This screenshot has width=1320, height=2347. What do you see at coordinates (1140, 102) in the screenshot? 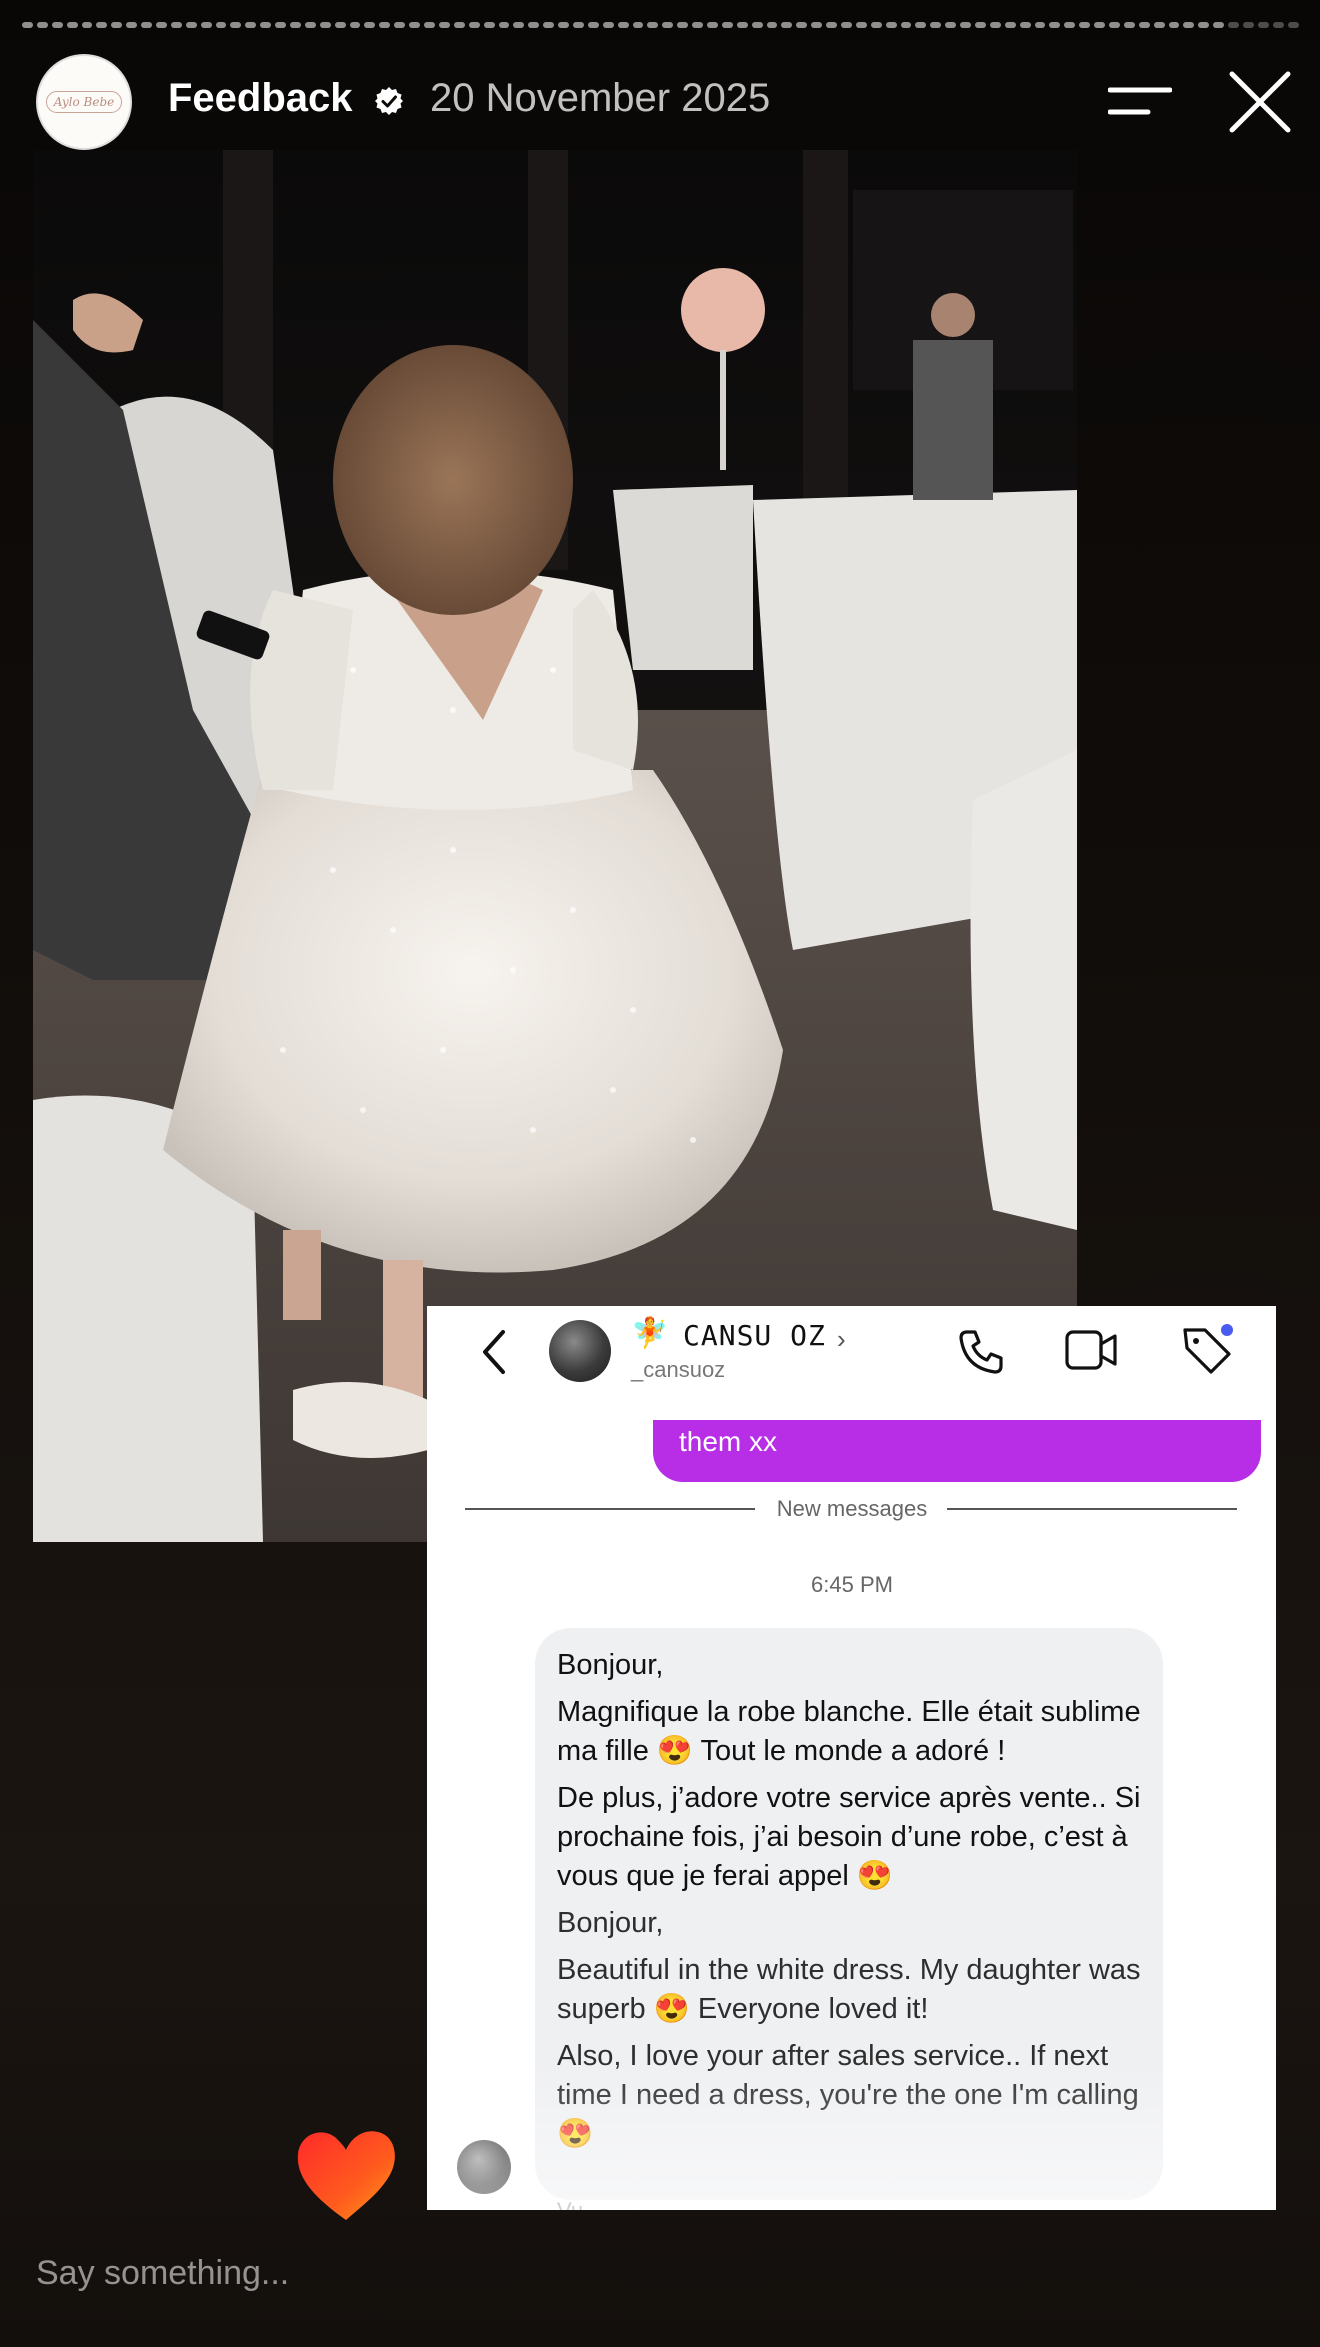
I see `menu-icon` at bounding box center [1140, 102].